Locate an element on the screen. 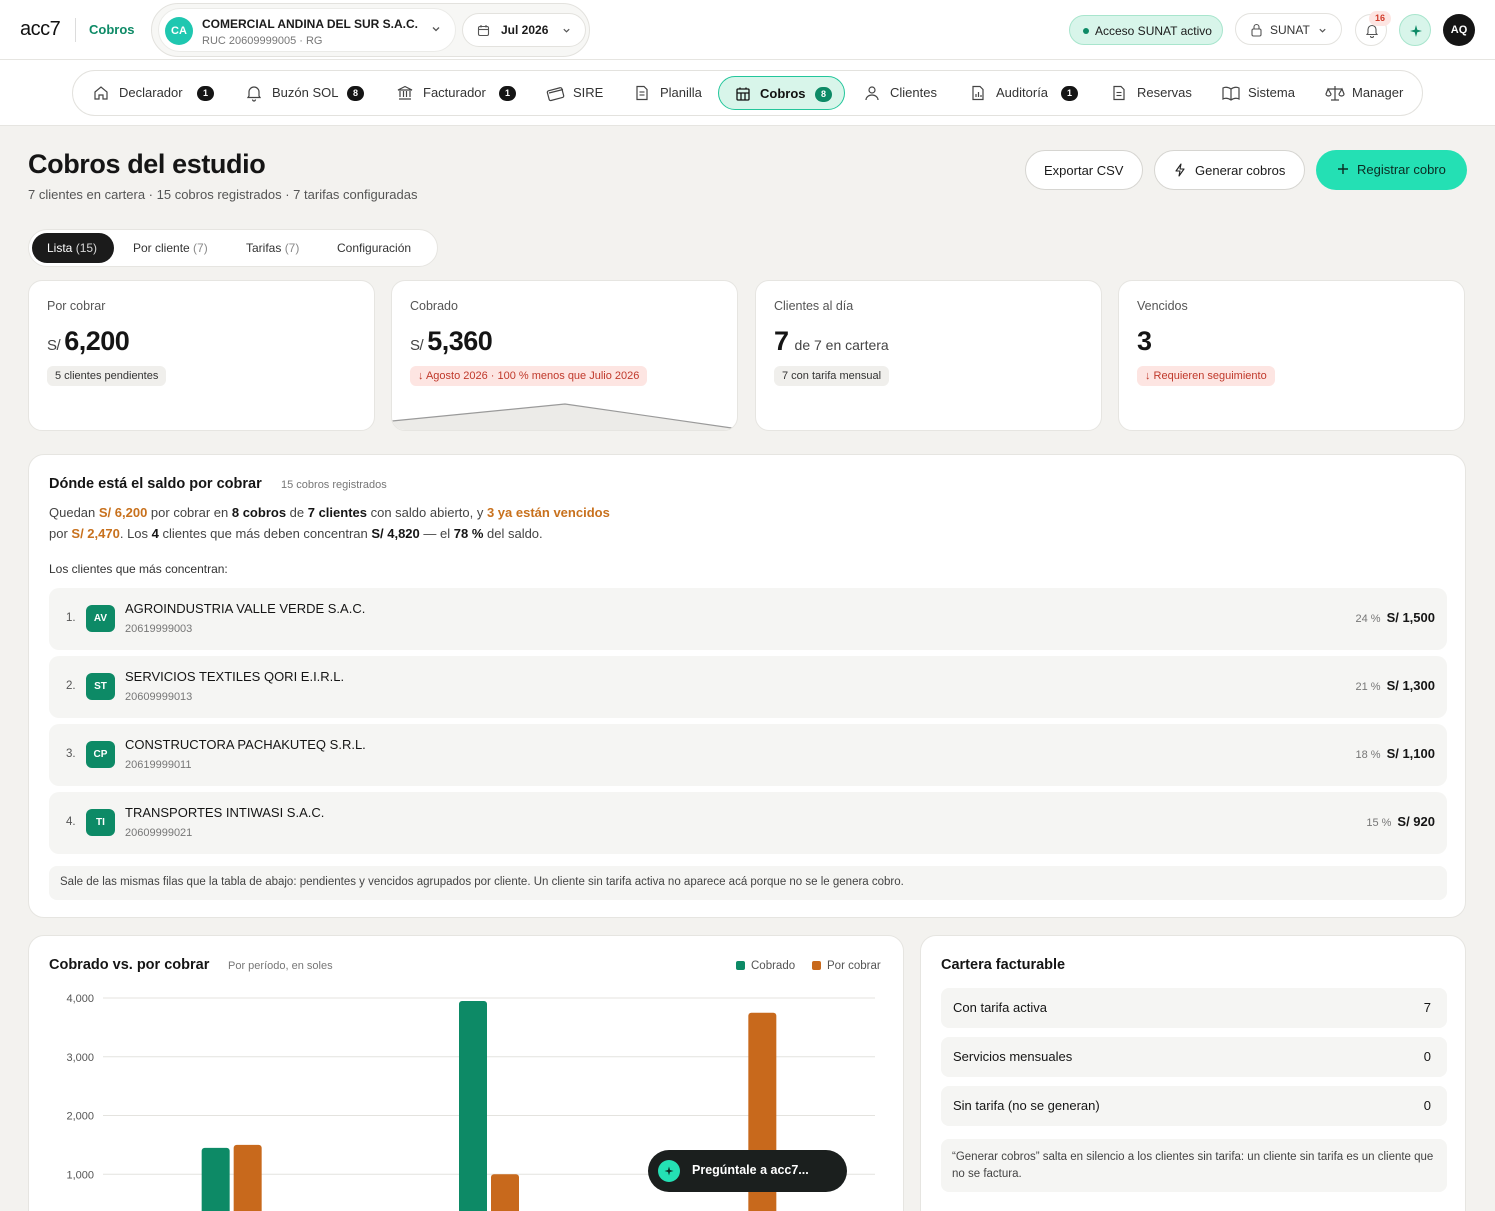 The width and height of the screenshot is (1495, 1211). nav-item-label: Declarador is located at coordinates (151, 92).